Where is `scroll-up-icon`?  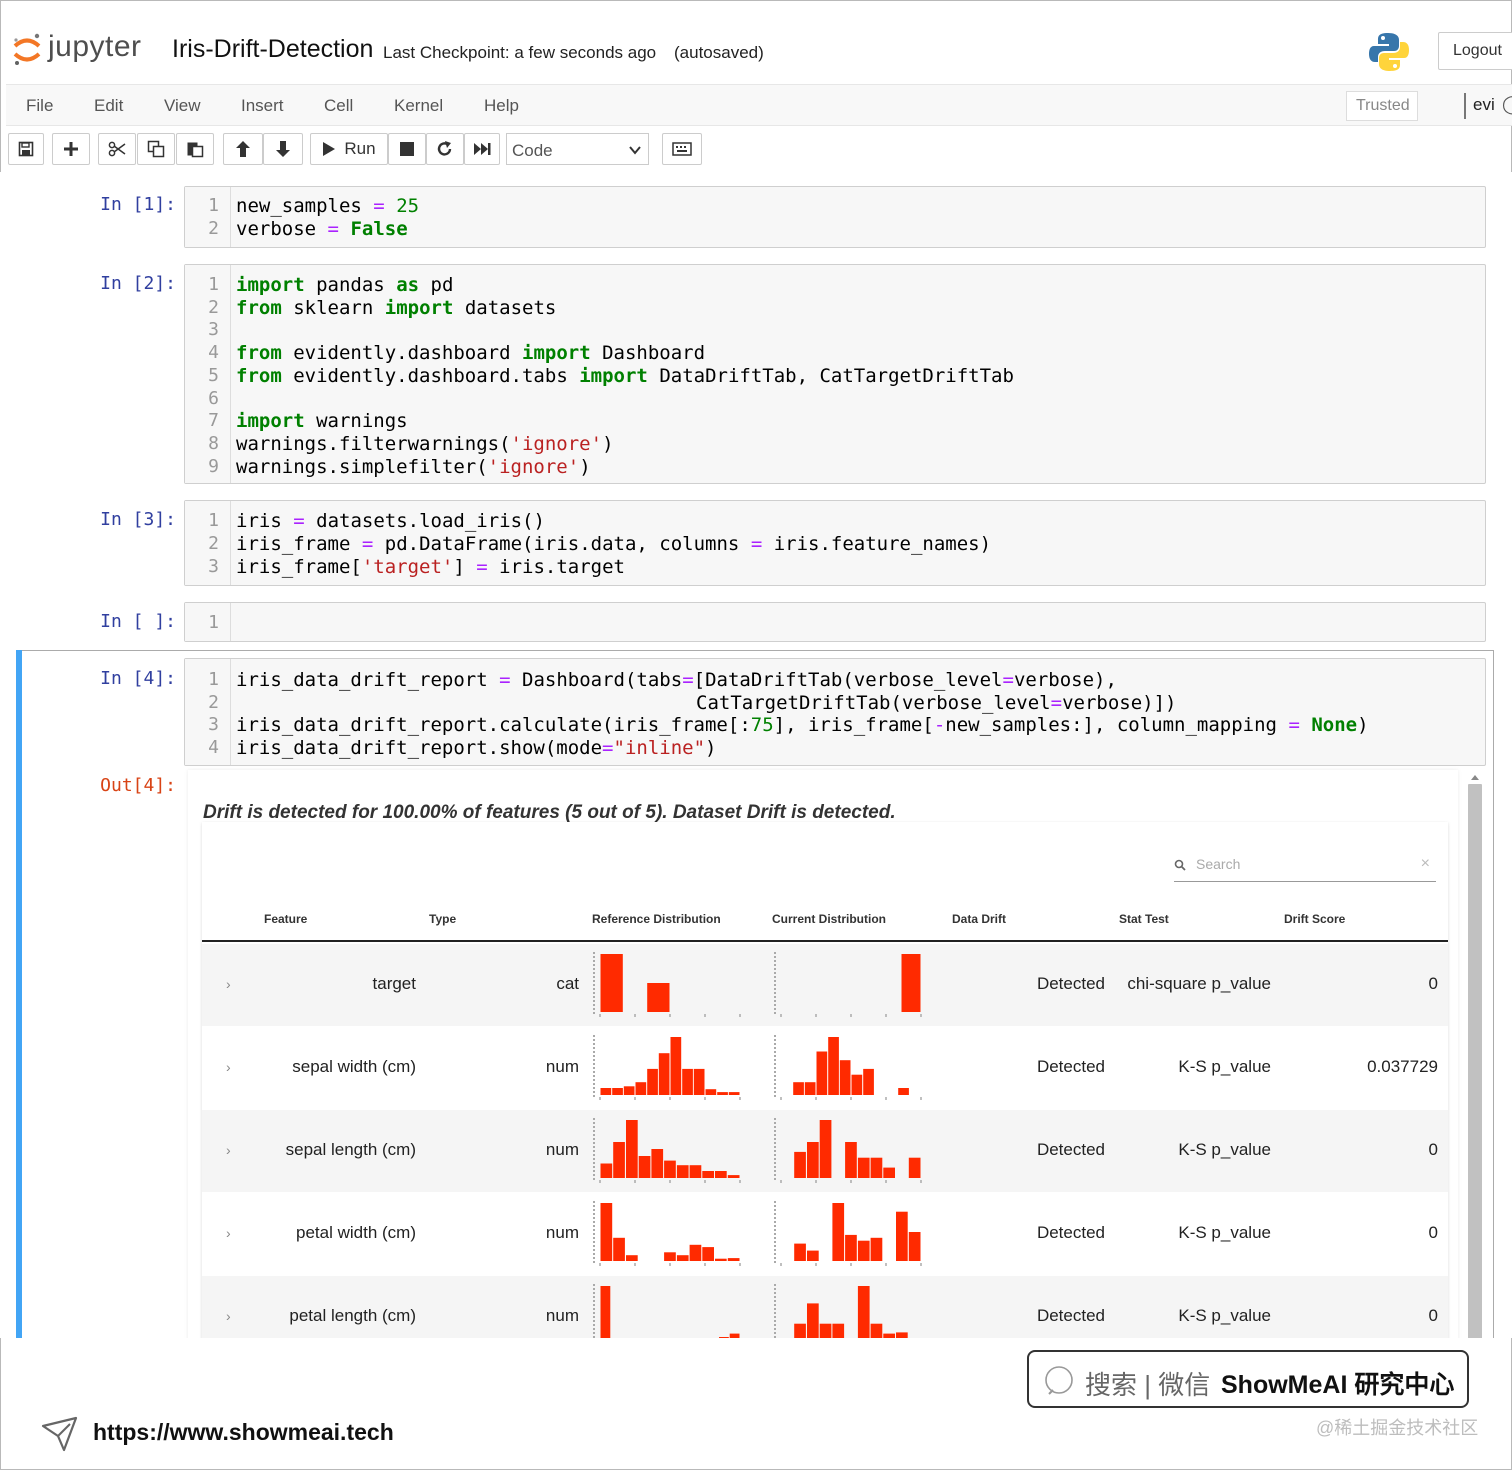 scroll-up-icon is located at coordinates (1475, 776).